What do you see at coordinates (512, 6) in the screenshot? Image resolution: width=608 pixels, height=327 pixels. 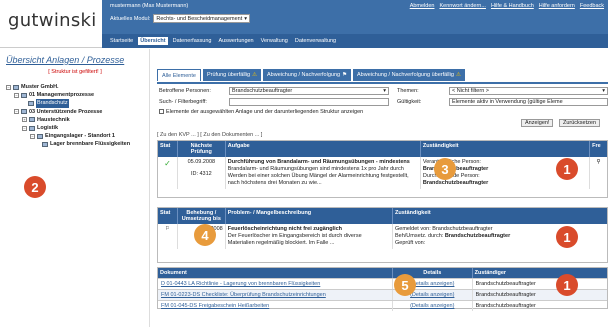 I see `help-manual-link: Hilfe & Handbuch` at bounding box center [512, 6].